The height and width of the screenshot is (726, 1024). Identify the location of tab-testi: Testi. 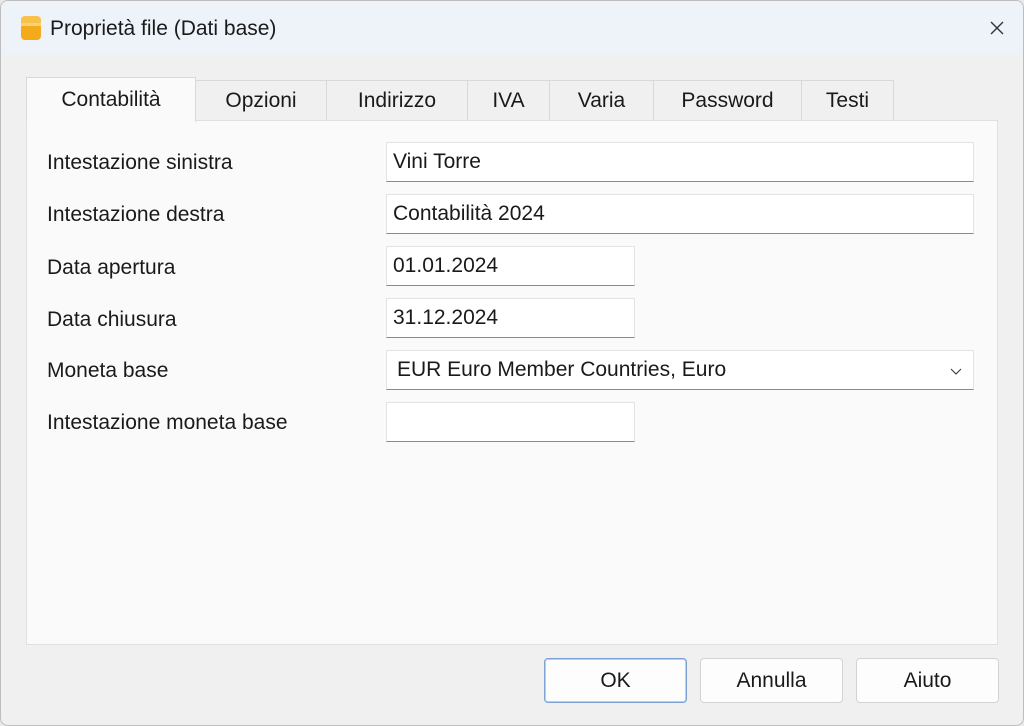
(847, 100).